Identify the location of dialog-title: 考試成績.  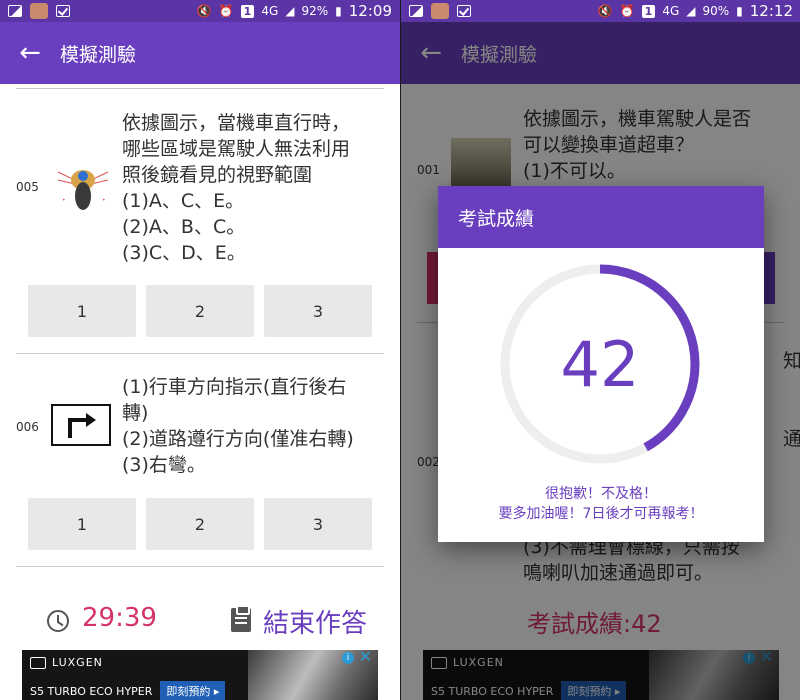
(601, 217).